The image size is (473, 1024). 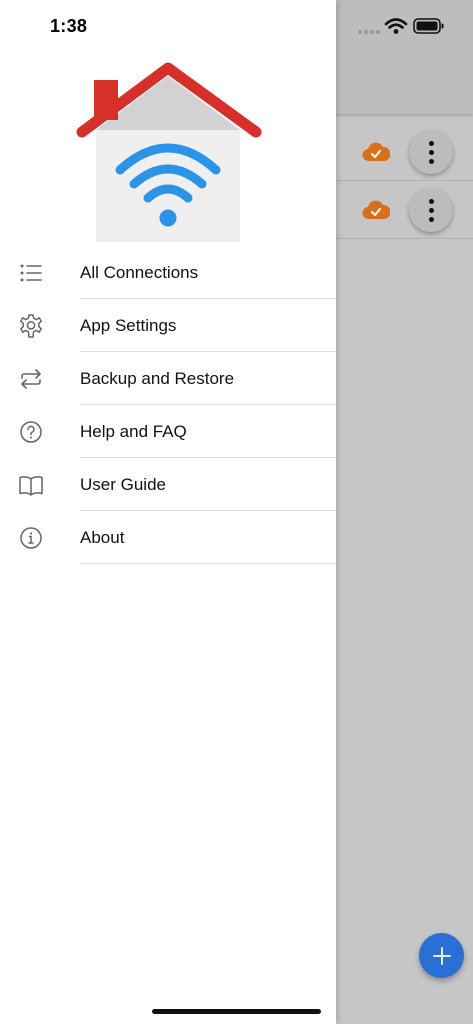 What do you see at coordinates (31, 379) in the screenshot?
I see `sync-arrows-icon` at bounding box center [31, 379].